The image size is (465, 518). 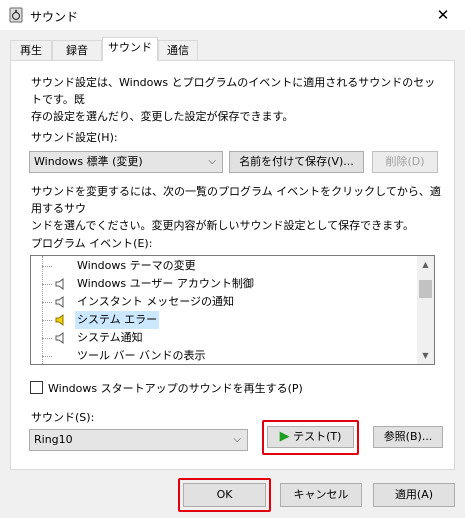 I want to click on close-icon: ✕, so click(x=443, y=15).